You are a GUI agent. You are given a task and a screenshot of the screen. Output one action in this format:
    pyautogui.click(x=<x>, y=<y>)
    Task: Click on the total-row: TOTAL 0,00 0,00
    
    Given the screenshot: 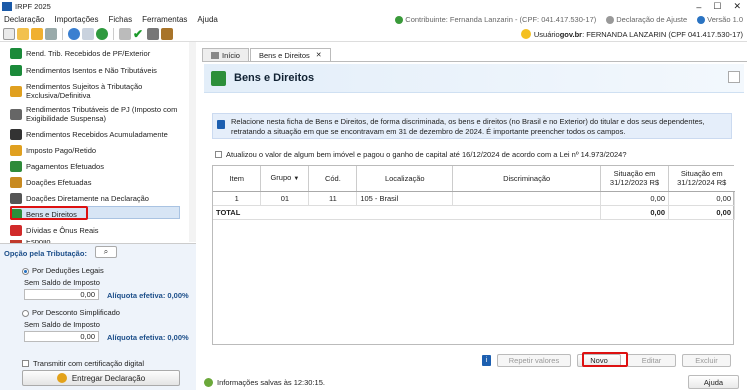 What is the action you would take?
    pyautogui.click(x=474, y=212)
    